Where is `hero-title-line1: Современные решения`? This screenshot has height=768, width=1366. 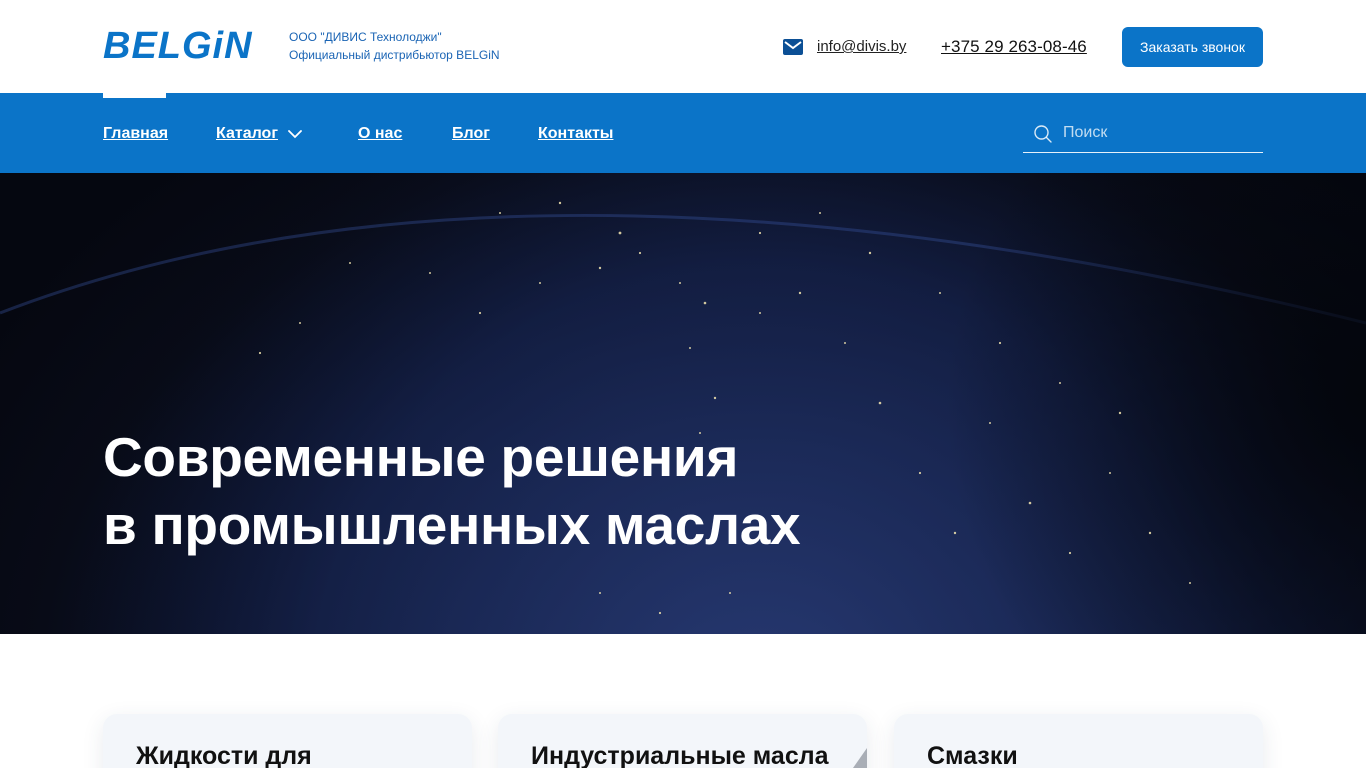
hero-title-line1: Современные решения is located at coordinates (421, 457).